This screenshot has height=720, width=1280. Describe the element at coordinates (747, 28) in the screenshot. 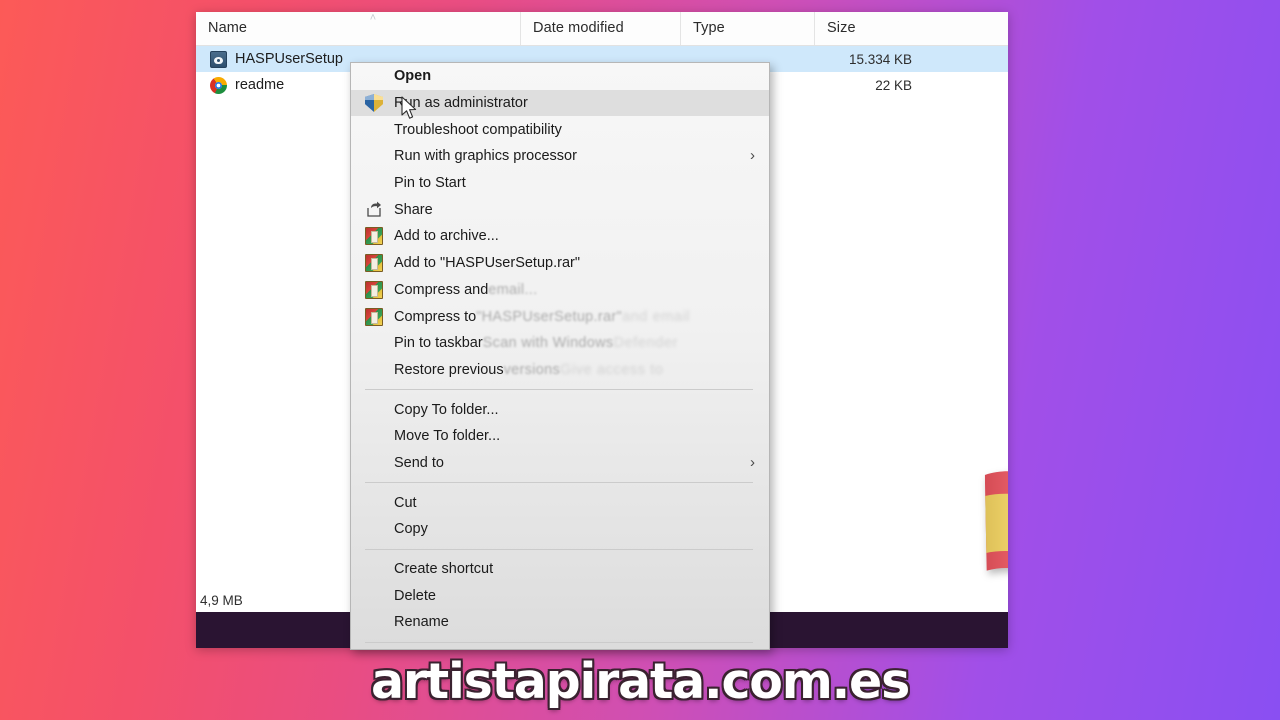

I see `column-header-type: Type` at that location.